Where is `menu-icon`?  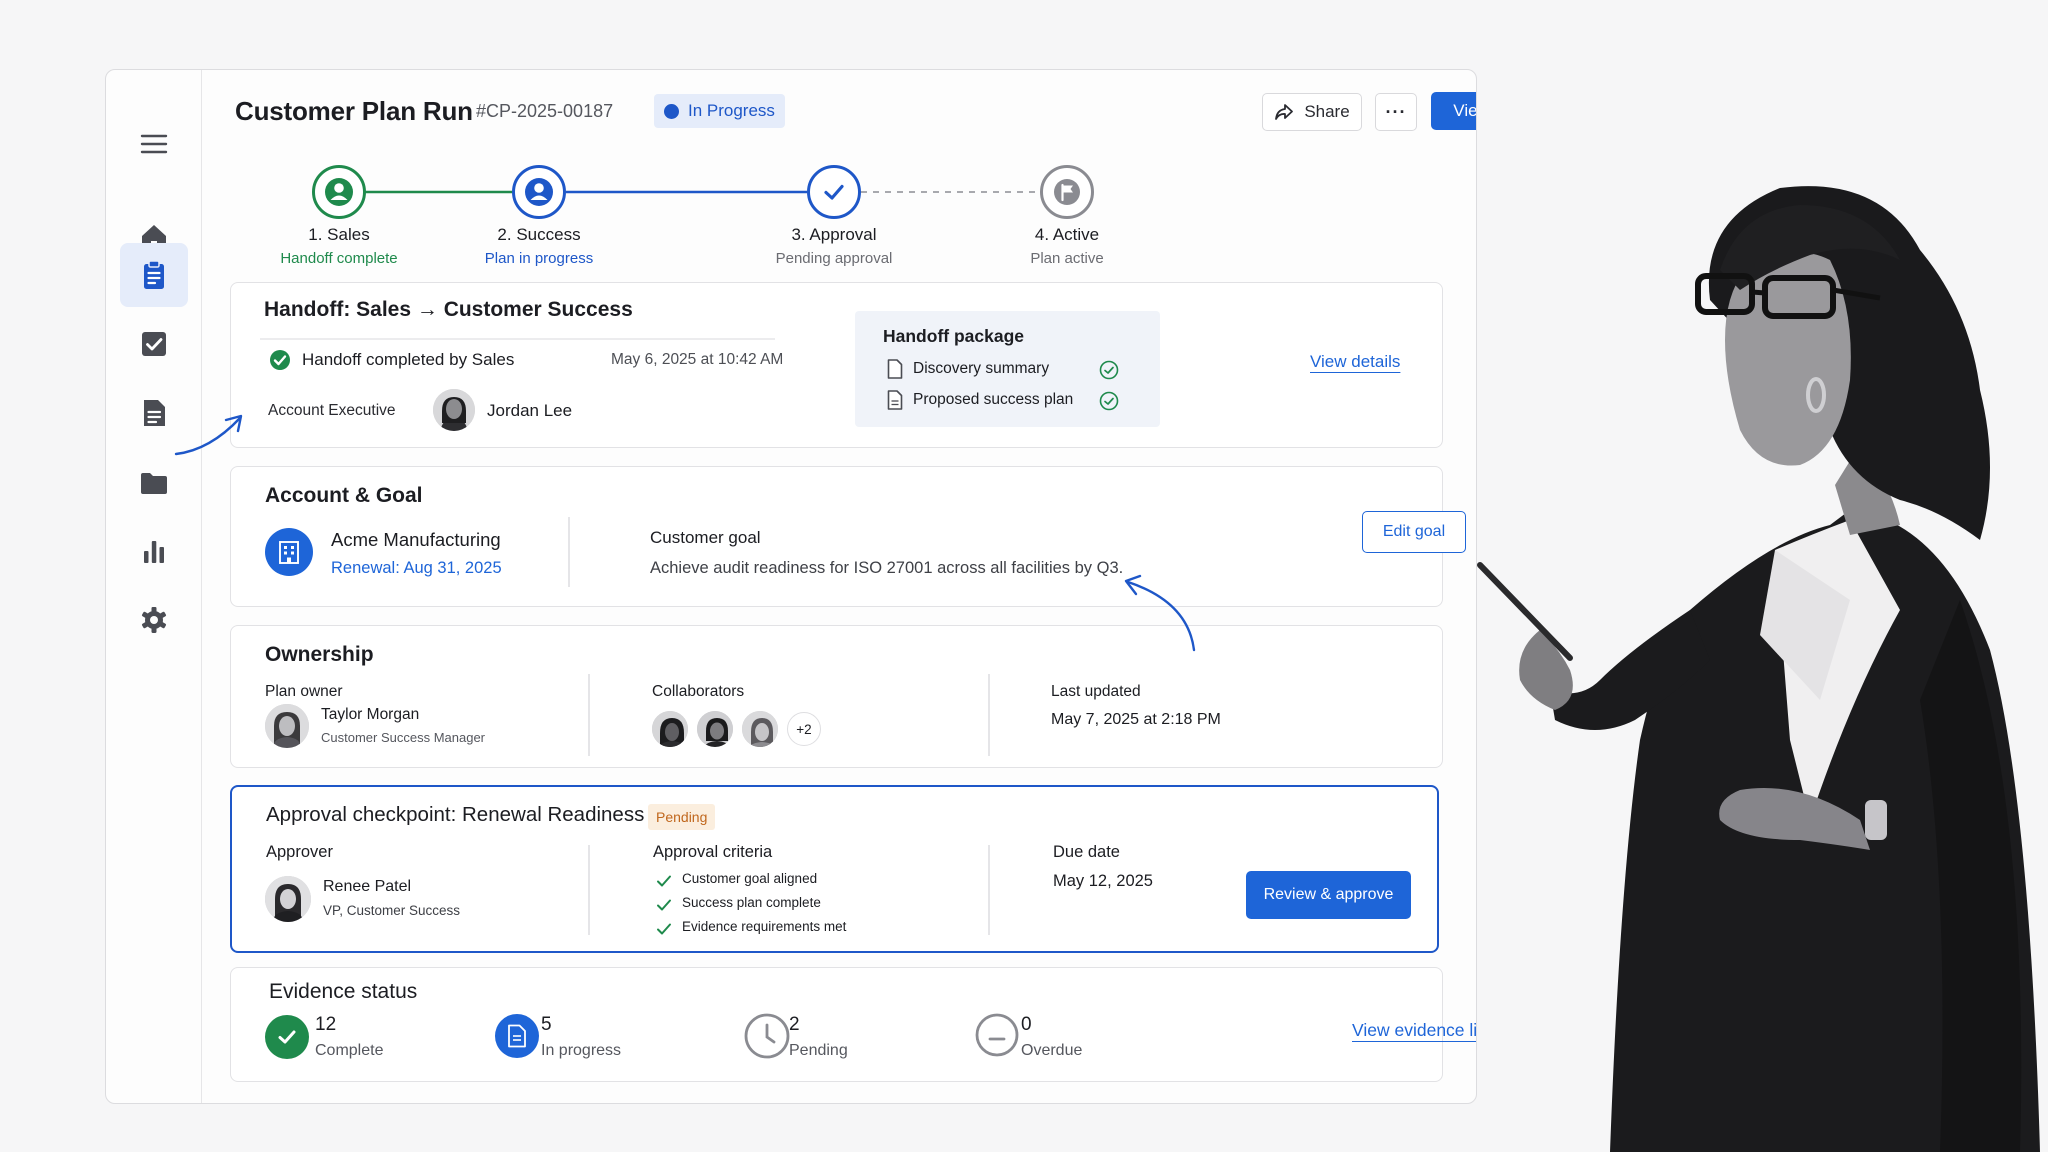
menu-icon is located at coordinates (154, 144).